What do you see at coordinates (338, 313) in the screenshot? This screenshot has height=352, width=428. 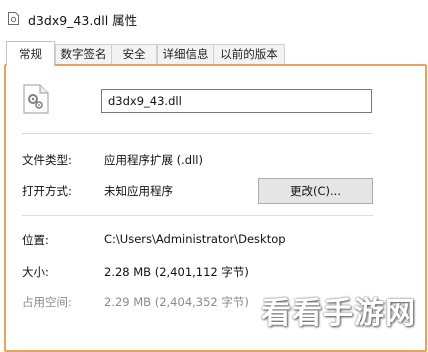 I see `watermark: 看看手游网` at bounding box center [338, 313].